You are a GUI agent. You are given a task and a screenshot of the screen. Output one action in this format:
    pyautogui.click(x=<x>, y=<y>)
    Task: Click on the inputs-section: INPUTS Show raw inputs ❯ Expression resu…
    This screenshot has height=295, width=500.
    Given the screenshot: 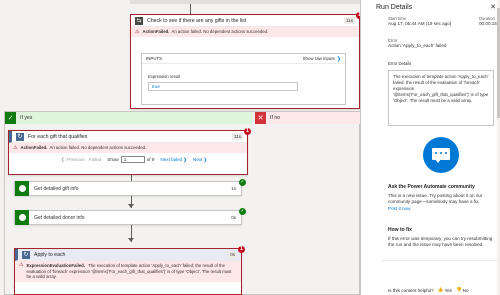 What is the action you would take?
    pyautogui.click(x=243, y=79)
    